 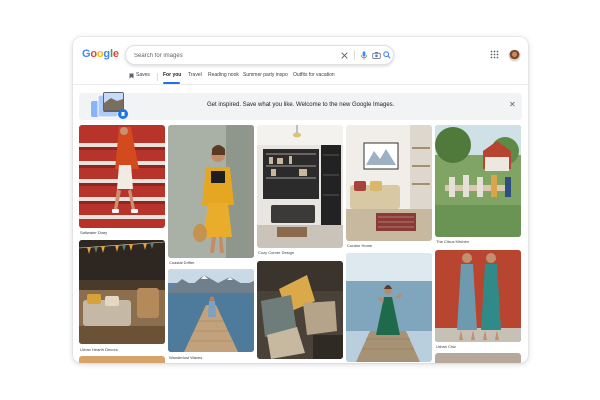 I want to click on image-card-cozy-corner-design, so click(x=300, y=186).